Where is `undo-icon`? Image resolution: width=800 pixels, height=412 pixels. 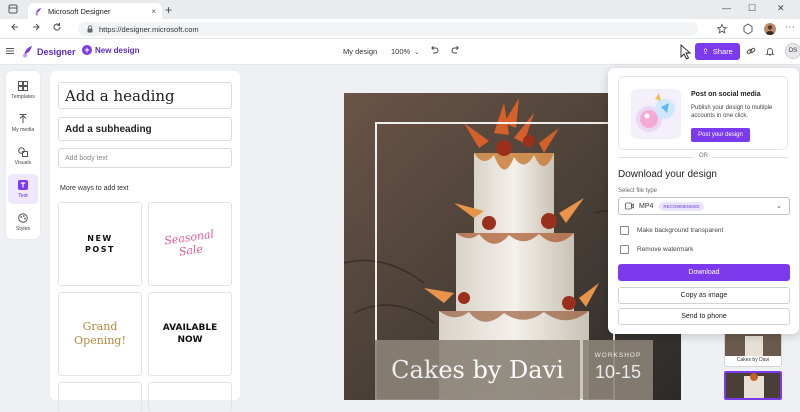 undo-icon is located at coordinates (434, 50).